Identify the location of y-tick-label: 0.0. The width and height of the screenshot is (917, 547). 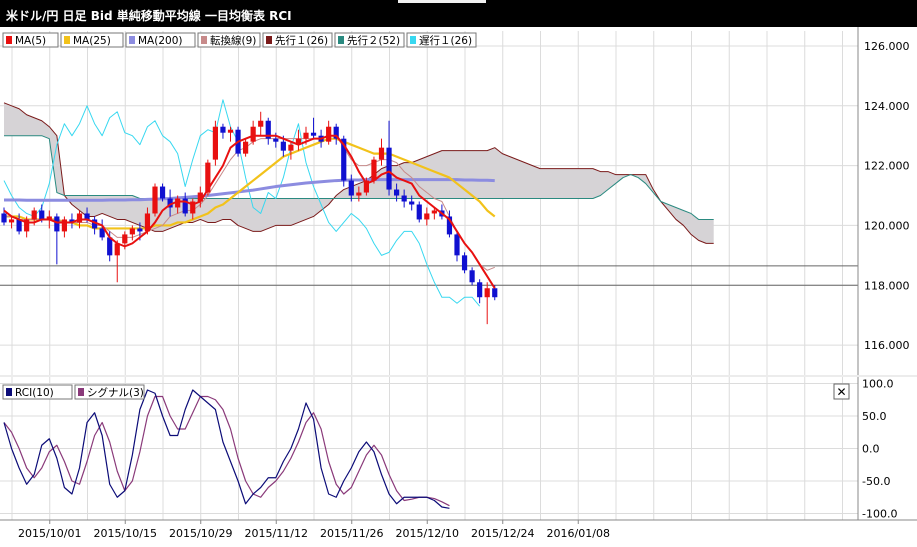
(871, 449).